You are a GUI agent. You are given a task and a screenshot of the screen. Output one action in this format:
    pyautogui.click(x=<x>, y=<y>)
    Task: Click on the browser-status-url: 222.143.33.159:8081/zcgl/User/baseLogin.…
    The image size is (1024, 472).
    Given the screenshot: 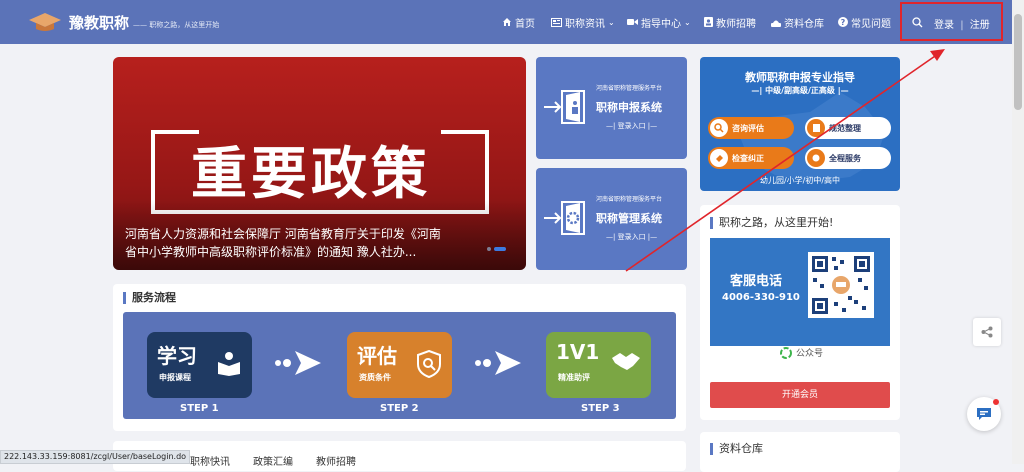 What is the action you would take?
    pyautogui.click(x=95, y=457)
    